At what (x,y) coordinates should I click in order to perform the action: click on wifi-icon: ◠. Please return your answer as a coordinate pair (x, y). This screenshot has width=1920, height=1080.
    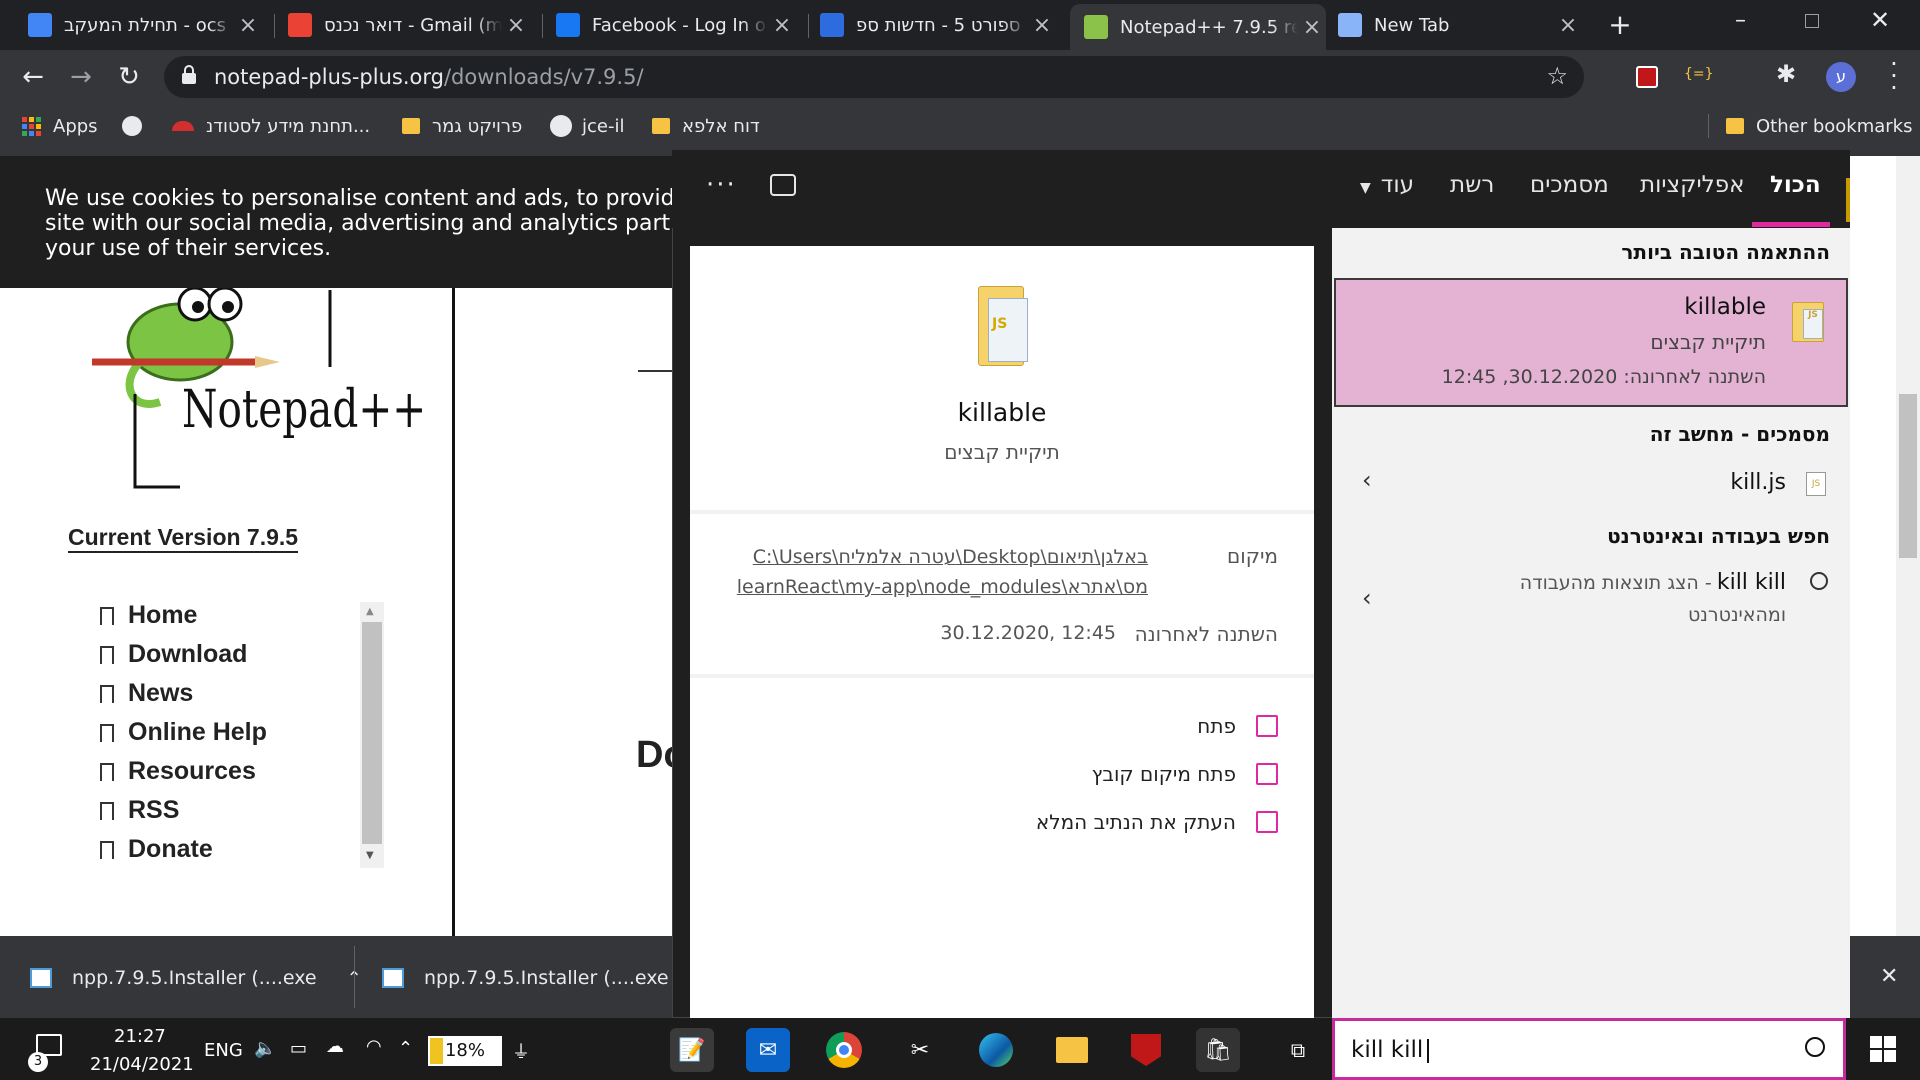
    Looking at the image, I should click on (374, 1046).